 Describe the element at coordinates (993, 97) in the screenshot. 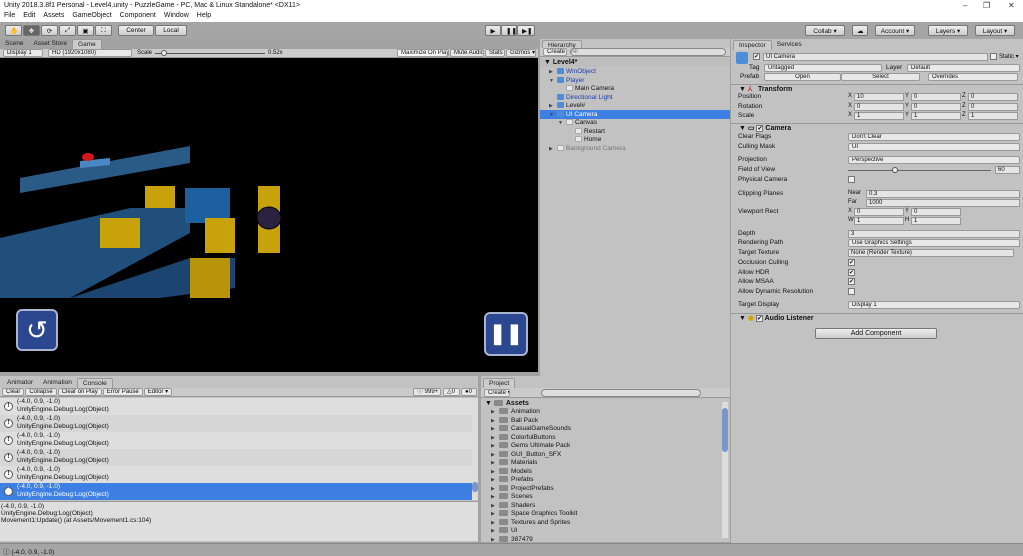

I see `transform-position-z-input: 0` at that location.